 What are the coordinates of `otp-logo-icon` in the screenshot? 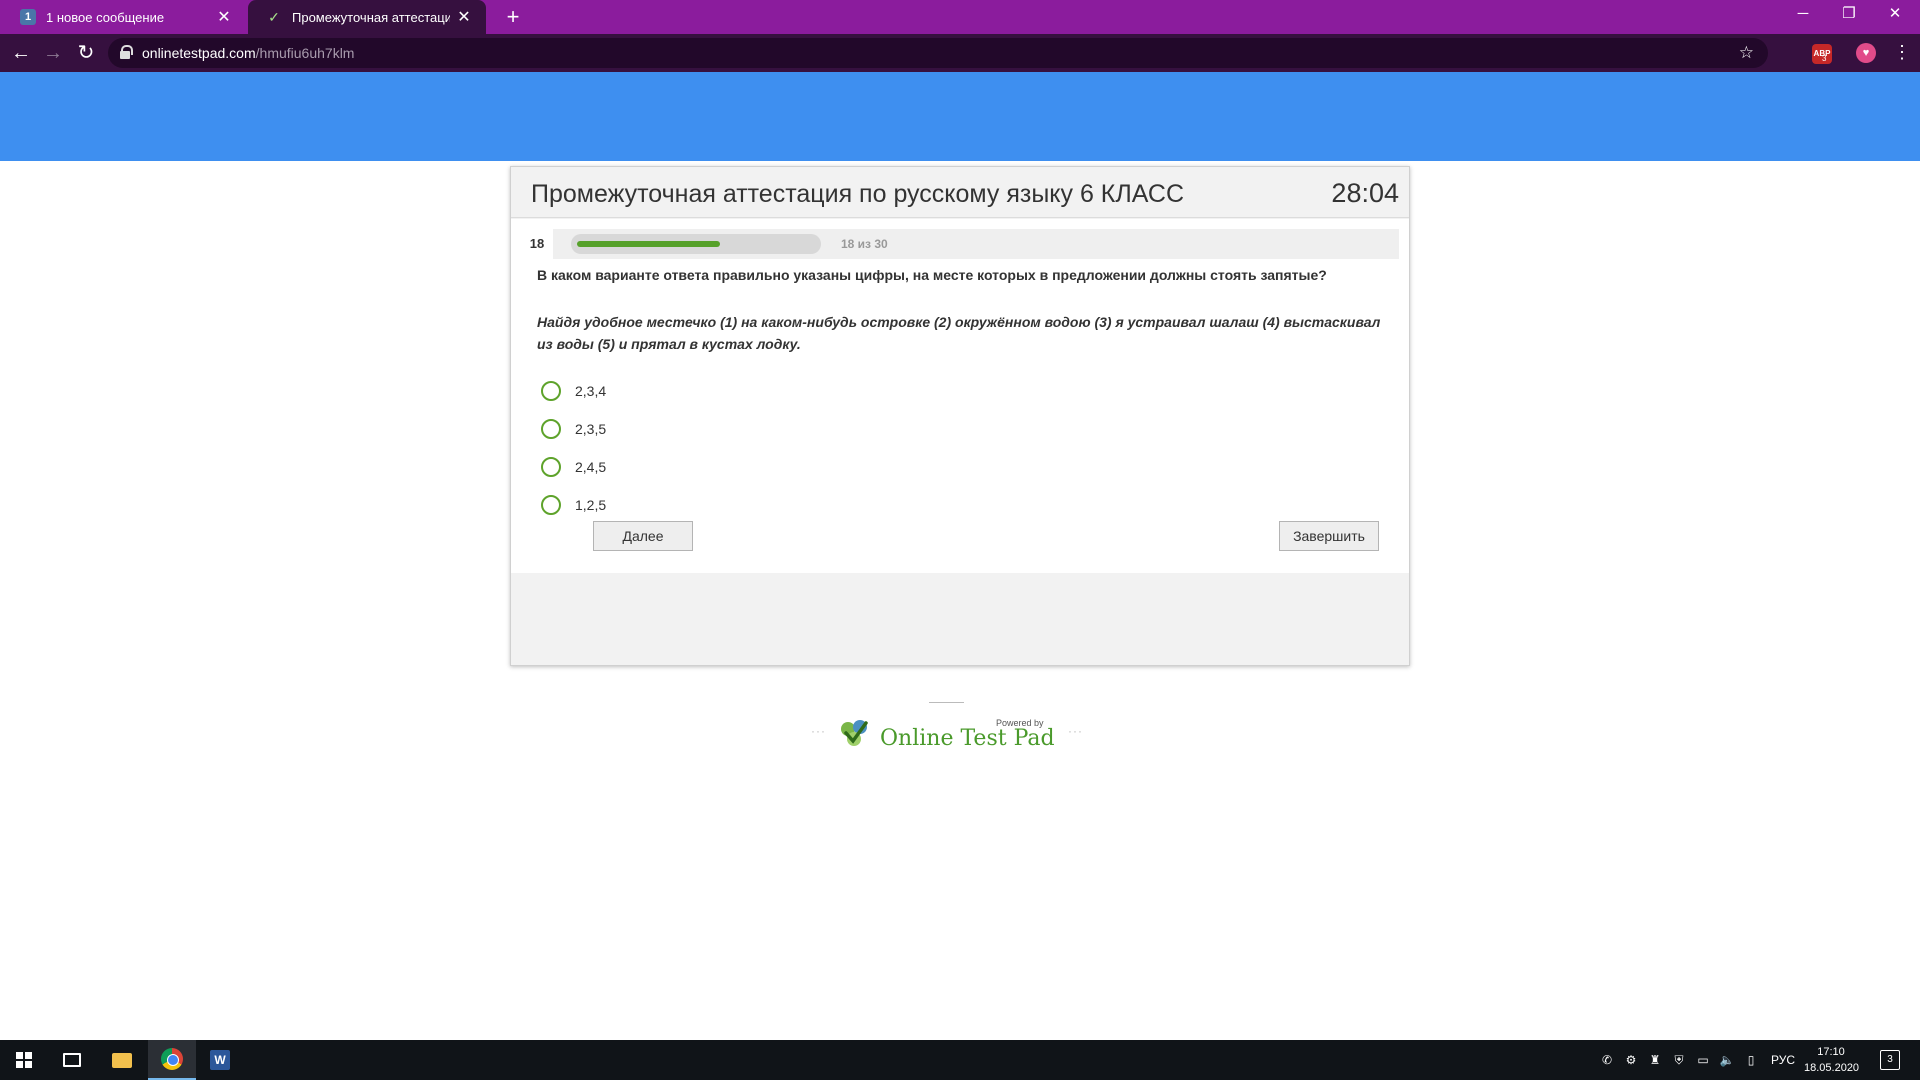 It's located at (855, 734).